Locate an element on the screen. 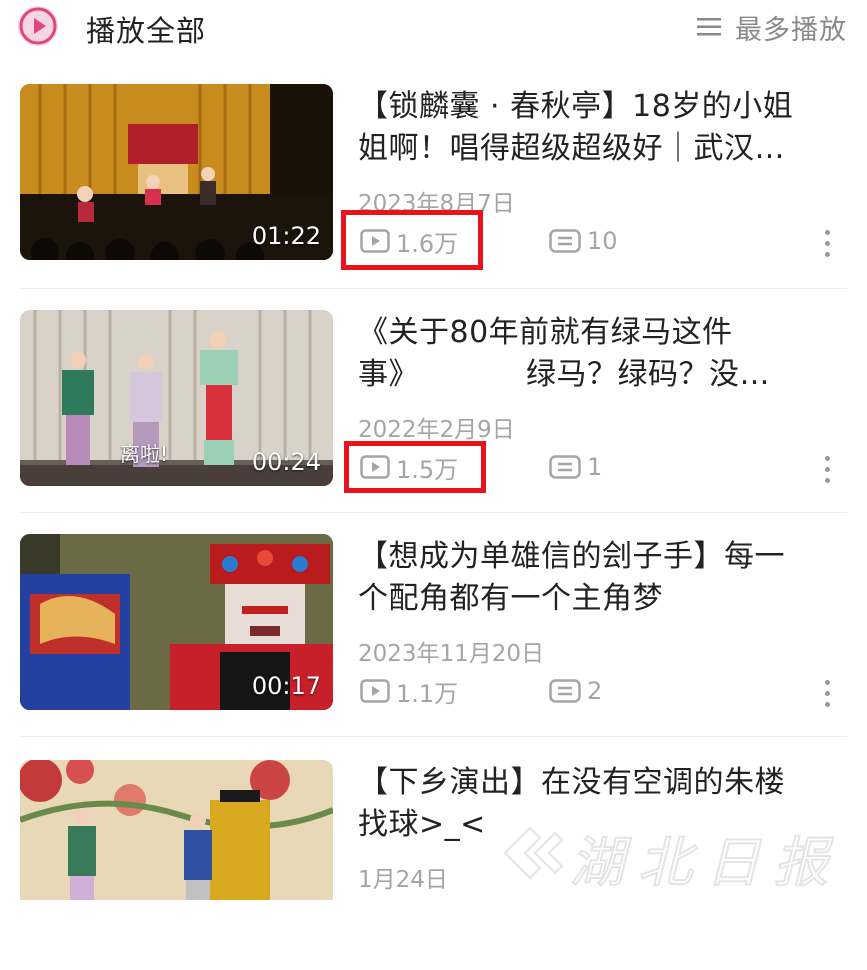 The height and width of the screenshot is (970, 867). video-thumbnail: 00:17 is located at coordinates (176, 622).